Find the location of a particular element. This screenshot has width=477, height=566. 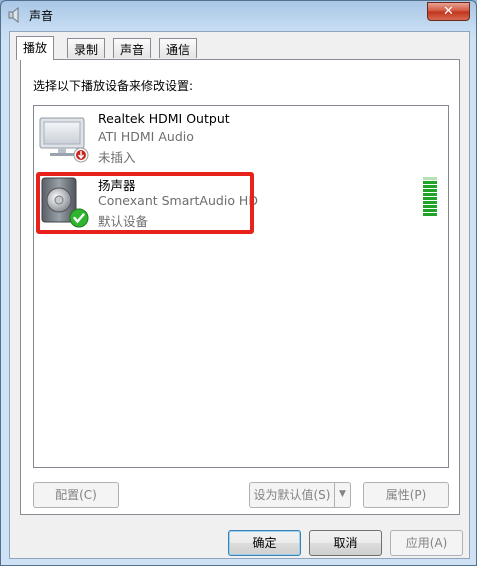

set-default-button: 设为默认值(S) ▼ is located at coordinates (300, 495).